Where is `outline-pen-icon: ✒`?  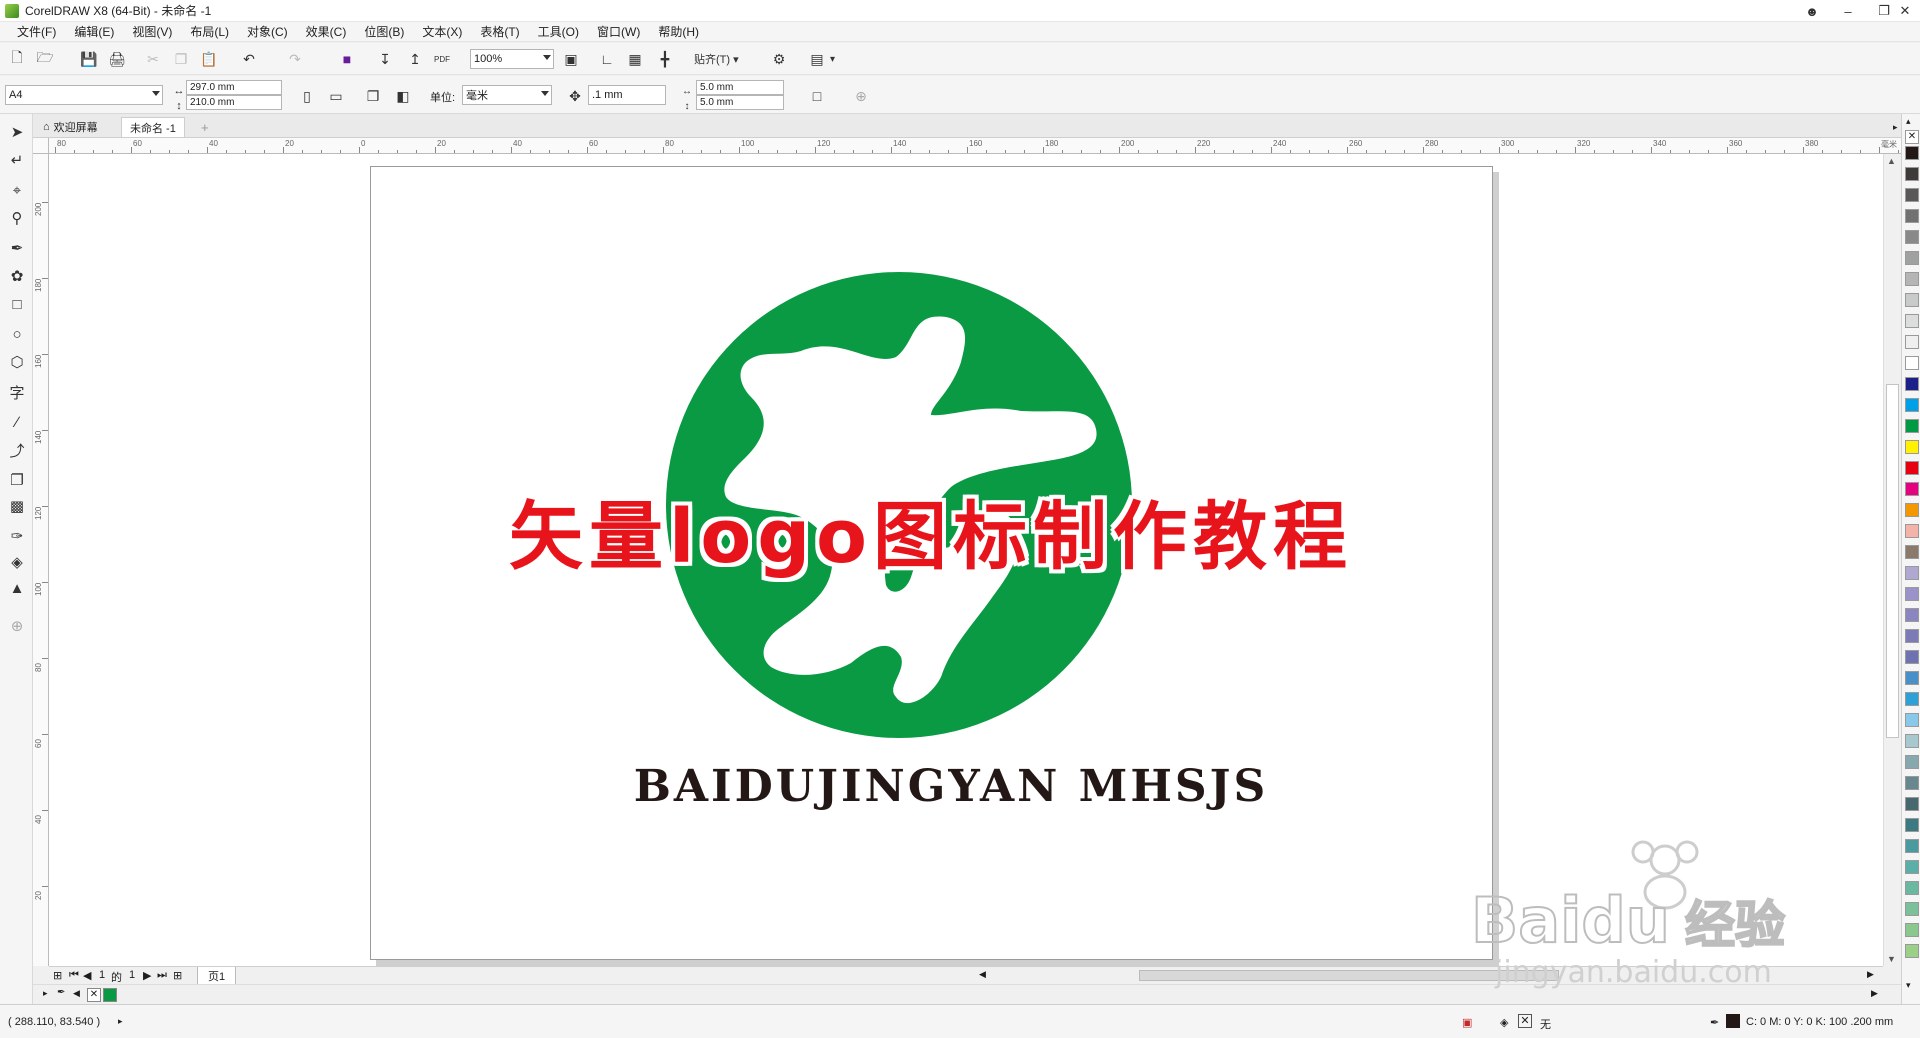 outline-pen-icon: ✒ is located at coordinates (1714, 1022).